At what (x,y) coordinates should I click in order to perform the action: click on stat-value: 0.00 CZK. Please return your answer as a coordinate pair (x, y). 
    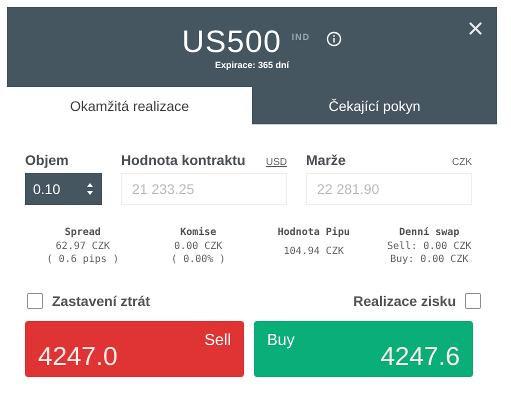
    Looking at the image, I should click on (198, 246).